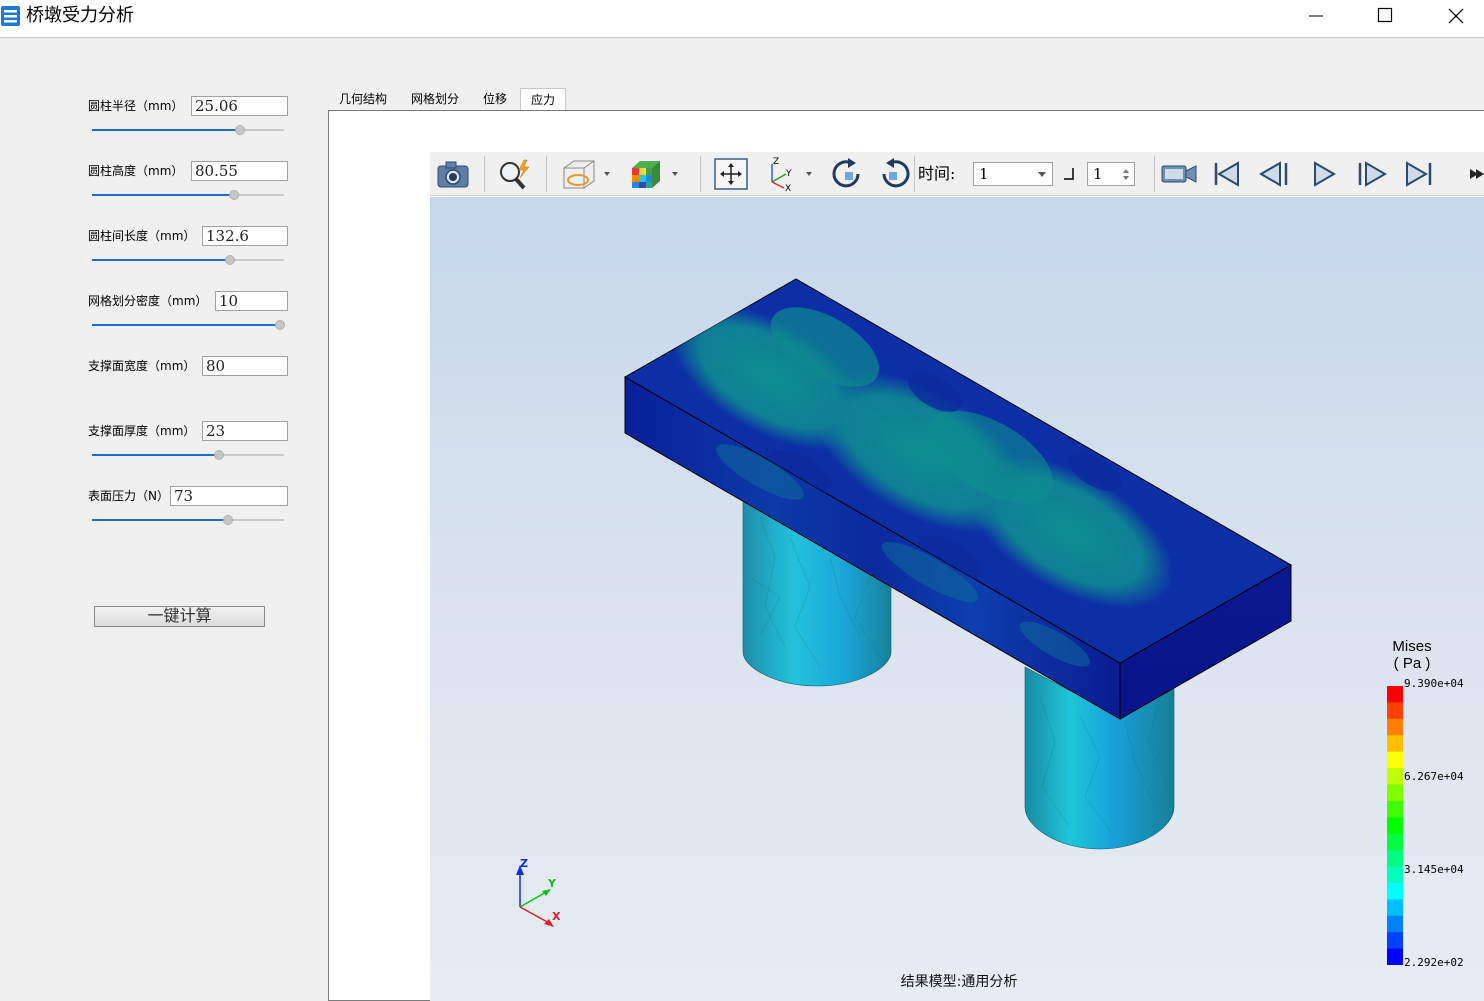 This screenshot has height=1001, width=1484. Describe the element at coordinates (188, 260) in the screenshot. I see `cylinder-spacing-slider` at that location.